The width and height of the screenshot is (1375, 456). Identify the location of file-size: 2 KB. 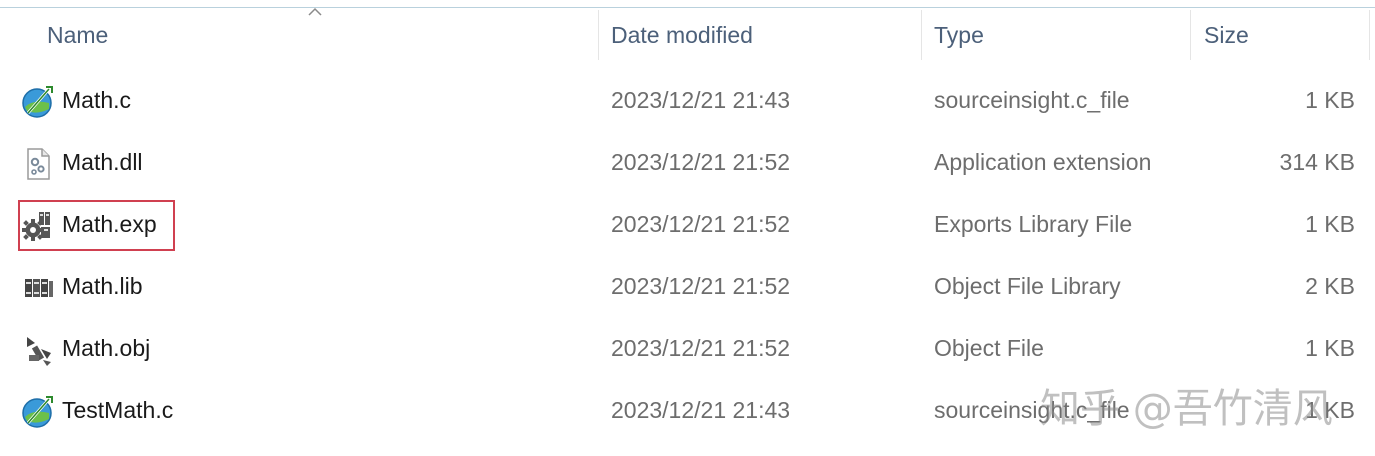
(1330, 286).